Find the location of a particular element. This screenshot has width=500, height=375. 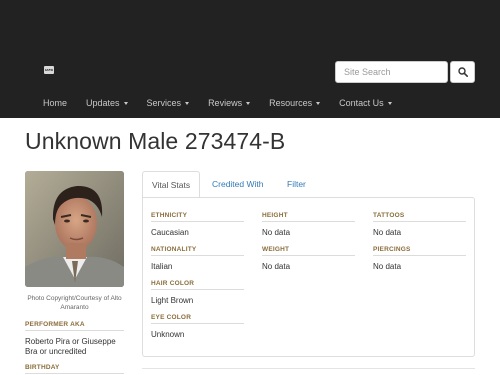

piercings-value: No data is located at coordinates (387, 266).